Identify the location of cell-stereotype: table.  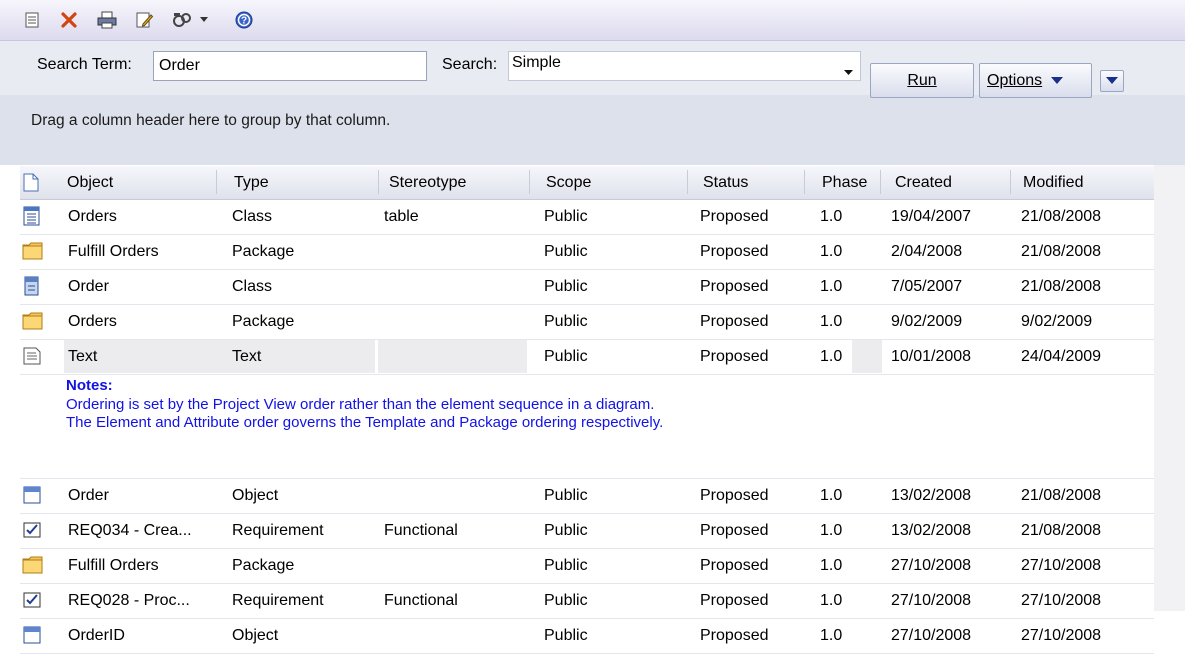
(401, 216).